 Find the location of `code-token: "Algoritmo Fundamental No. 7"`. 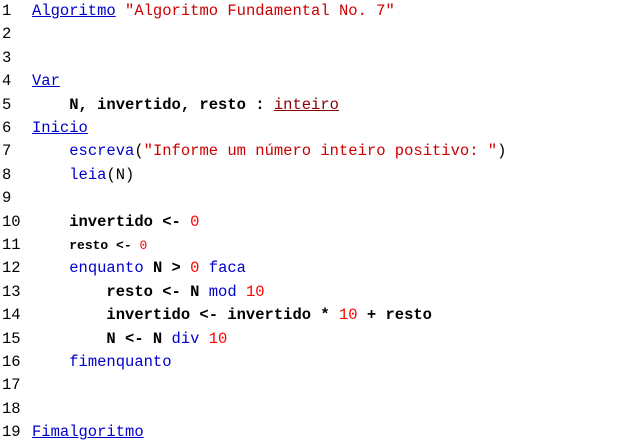

code-token: "Algoritmo Fundamental No. 7" is located at coordinates (260, 11).